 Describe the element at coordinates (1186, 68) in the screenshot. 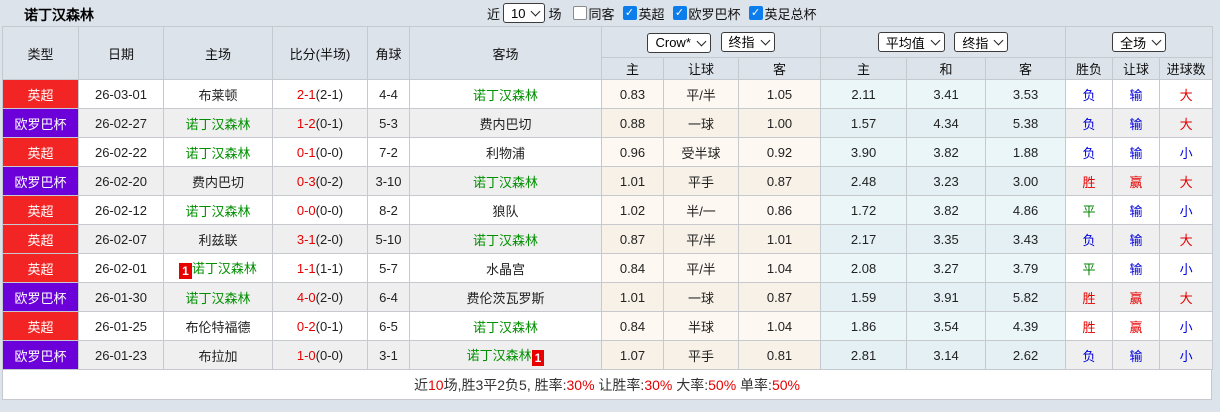

I see `sub-header-result-goals: 进球数` at that location.